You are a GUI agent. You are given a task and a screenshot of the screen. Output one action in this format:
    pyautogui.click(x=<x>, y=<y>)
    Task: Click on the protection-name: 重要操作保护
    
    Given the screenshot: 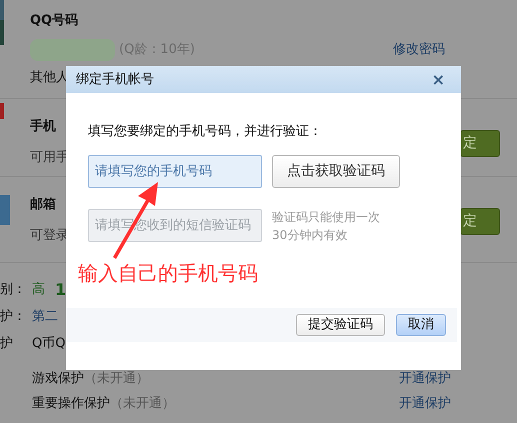 What is the action you would take?
    pyautogui.click(x=71, y=403)
    